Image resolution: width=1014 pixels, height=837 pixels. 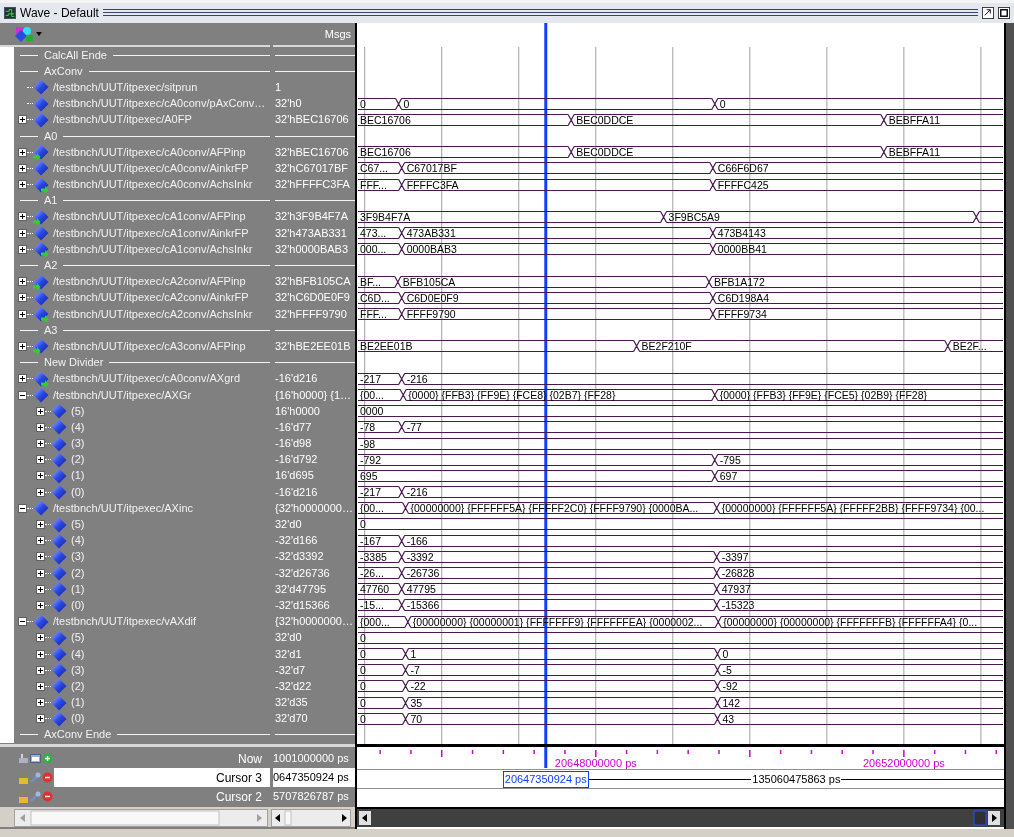 What do you see at coordinates (47, 758) in the screenshot?
I see `add-icon` at bounding box center [47, 758].